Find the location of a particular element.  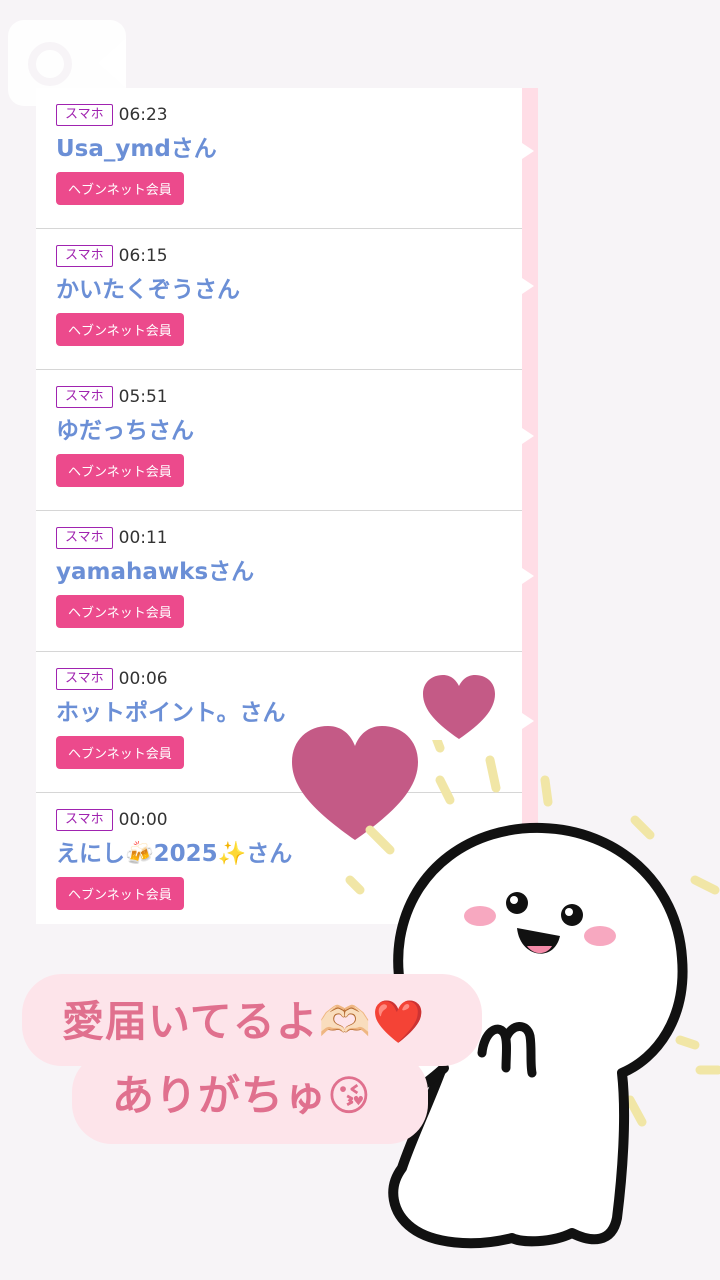

message-line-1: 愛届いてるよ🫶🏻❤️ is located at coordinates (244, 1021).